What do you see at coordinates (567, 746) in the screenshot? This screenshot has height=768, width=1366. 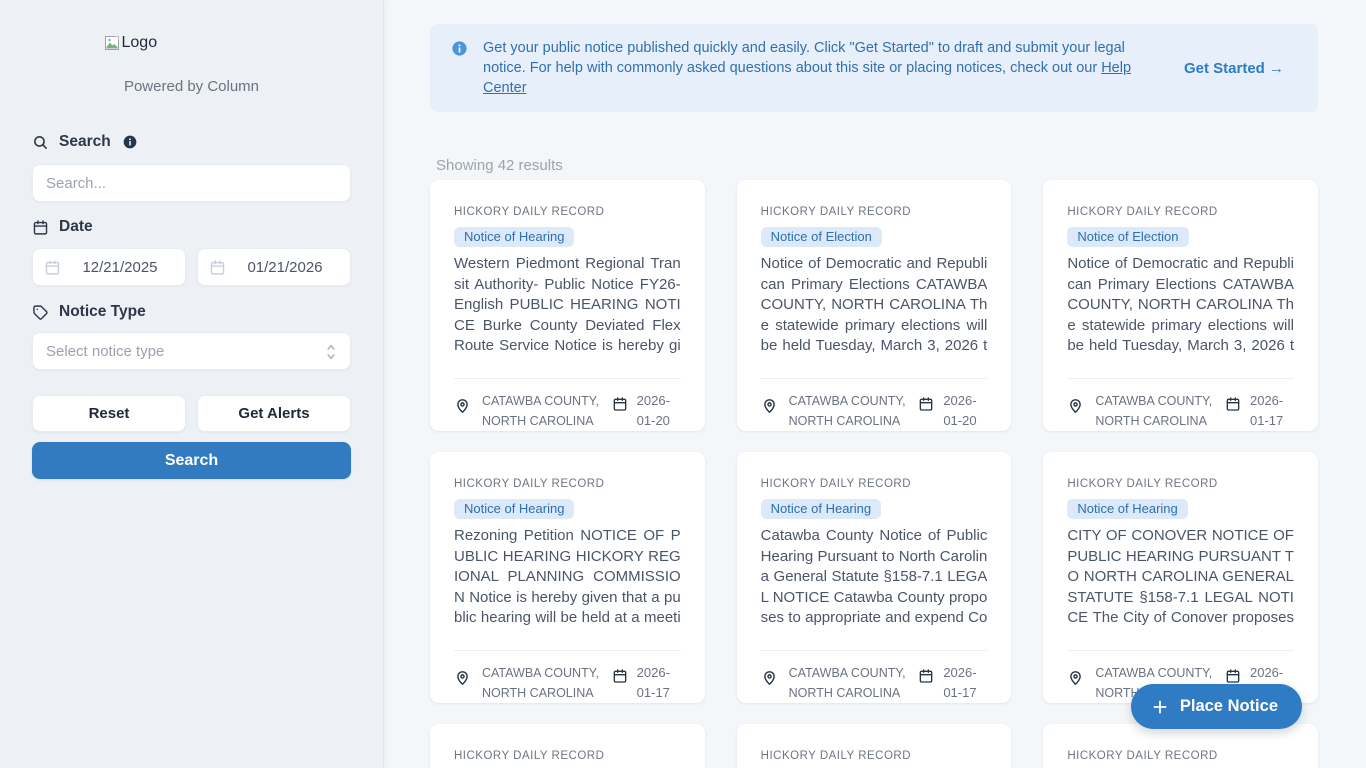 I see `notice-card: HICKORY DAILY RECORD Public Notice` at bounding box center [567, 746].